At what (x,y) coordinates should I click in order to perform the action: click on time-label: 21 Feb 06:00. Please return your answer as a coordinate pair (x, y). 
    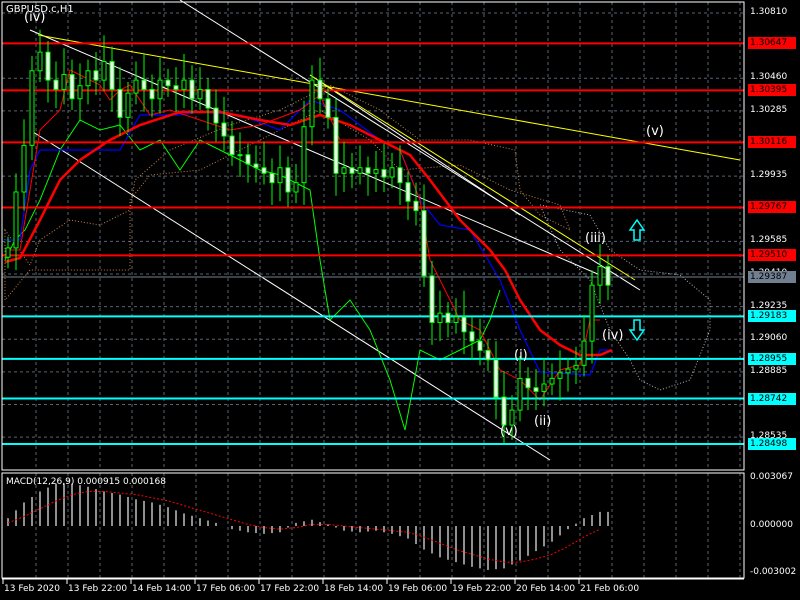
    Looking at the image, I should click on (610, 589).